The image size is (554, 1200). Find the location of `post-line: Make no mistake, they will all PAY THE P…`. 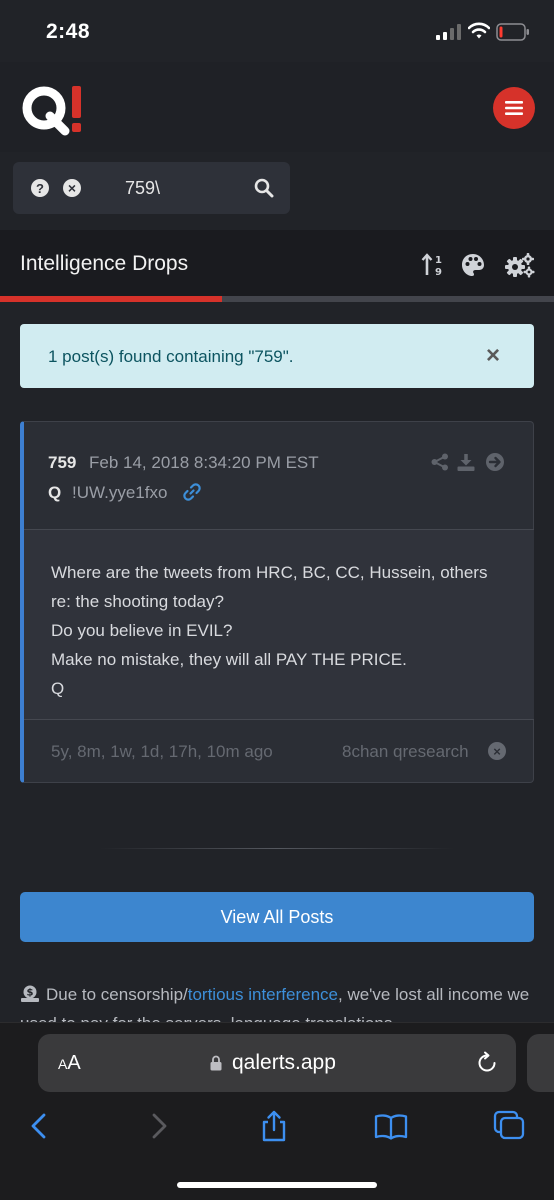

post-line: Make no mistake, they will all PAY THE P… is located at coordinates (229, 659).